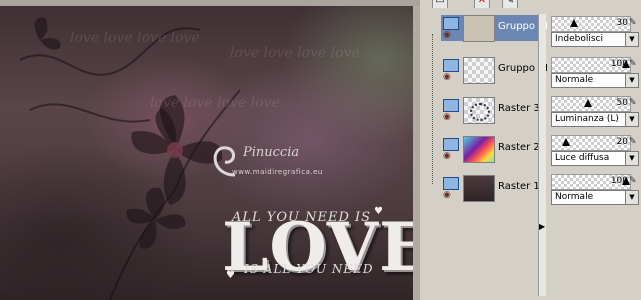  I want to click on new-layer-icon: ▭, so click(440, 4).